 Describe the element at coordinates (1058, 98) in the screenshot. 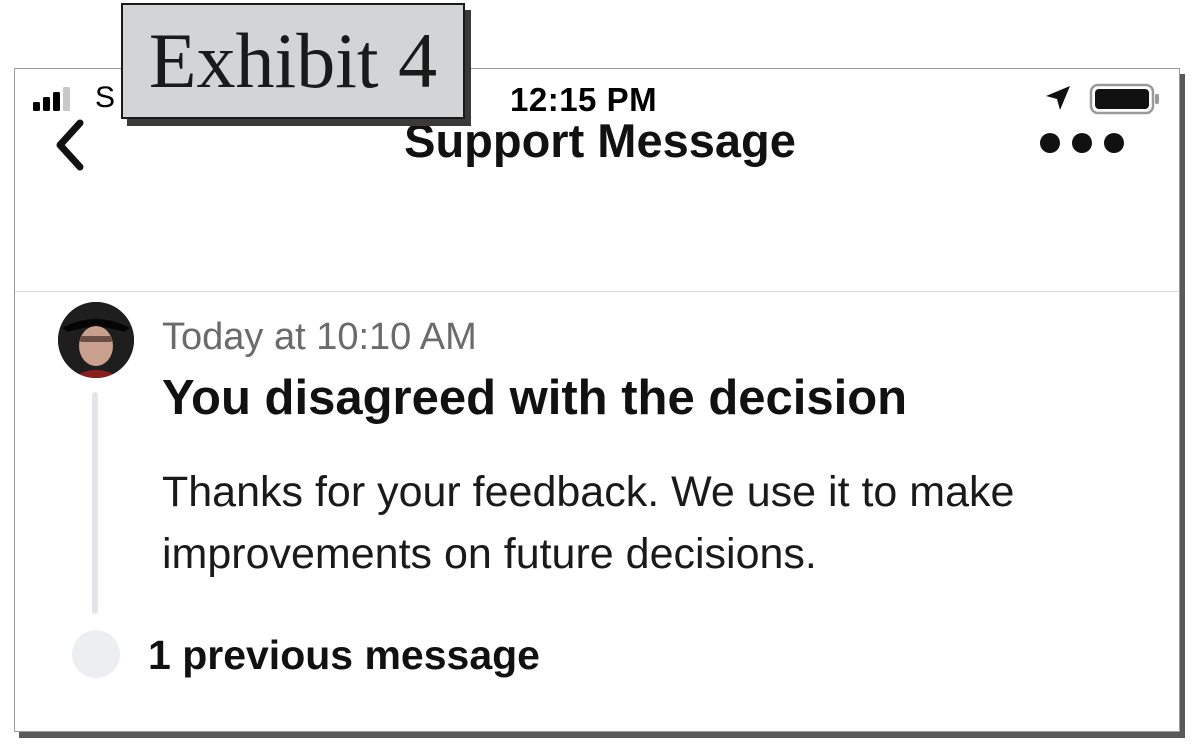

I see `location-arrow-icon` at that location.